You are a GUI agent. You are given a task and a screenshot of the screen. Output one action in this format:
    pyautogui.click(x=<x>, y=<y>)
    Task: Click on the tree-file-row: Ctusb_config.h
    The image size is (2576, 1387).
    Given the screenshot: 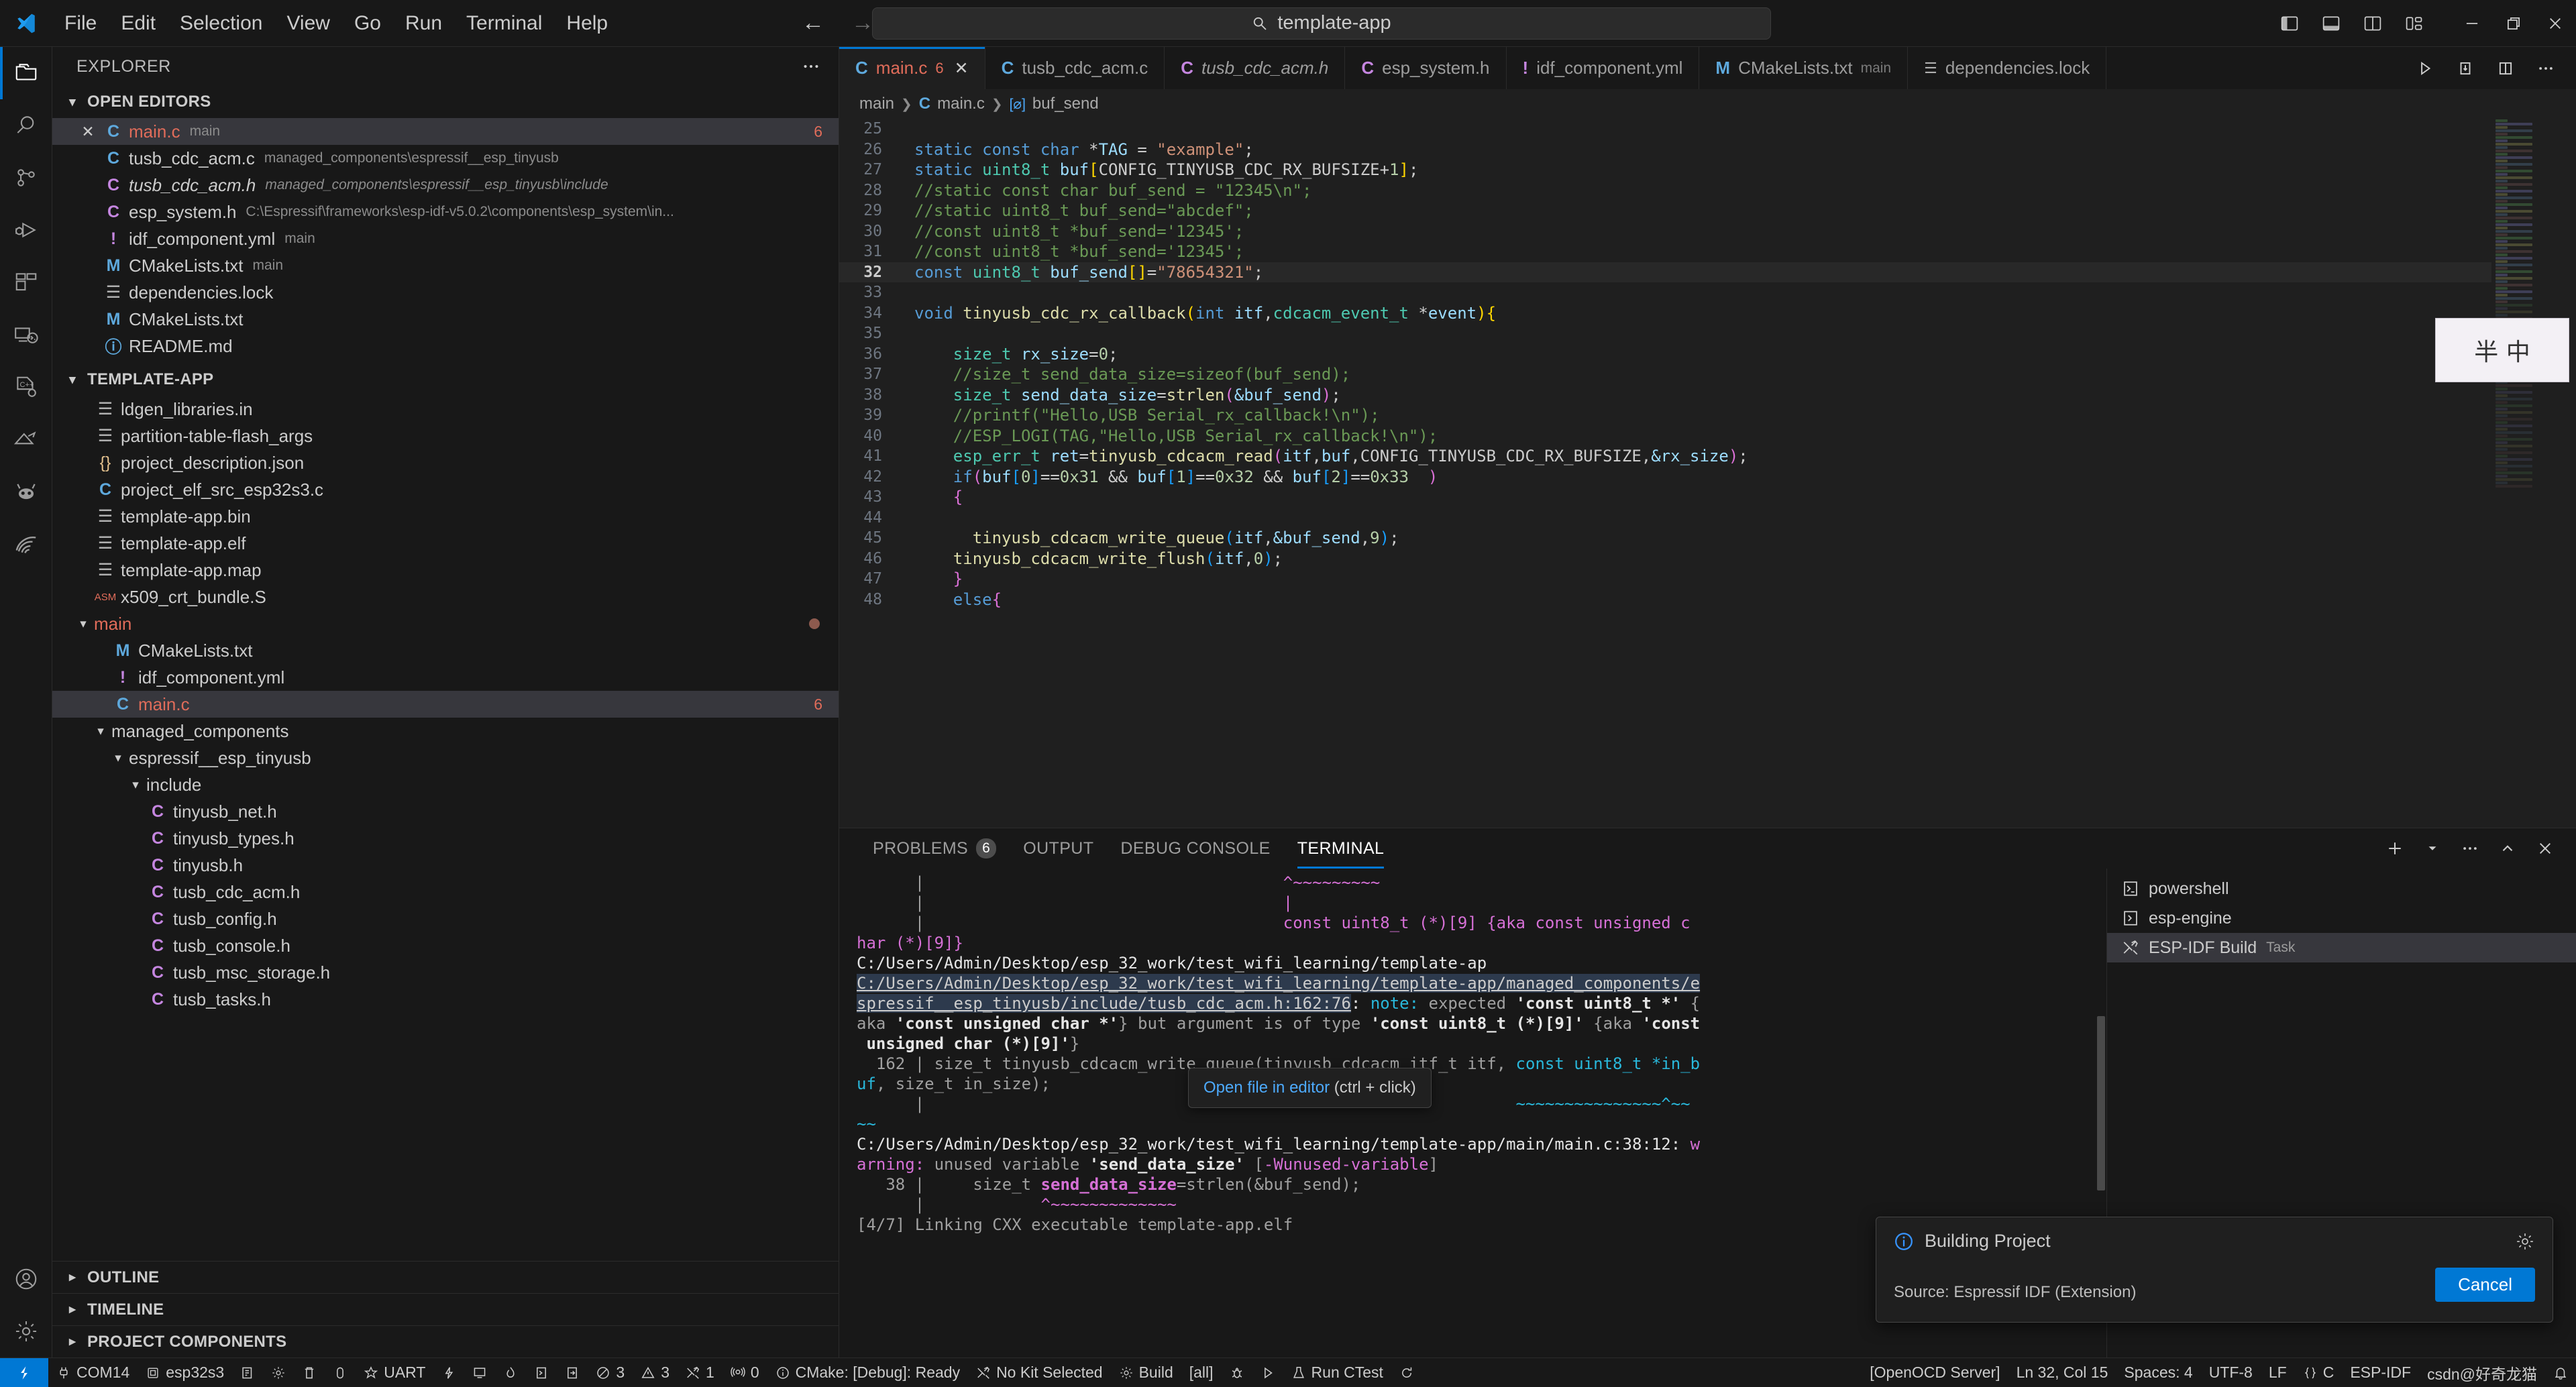 What is the action you would take?
    pyautogui.click(x=445, y=918)
    